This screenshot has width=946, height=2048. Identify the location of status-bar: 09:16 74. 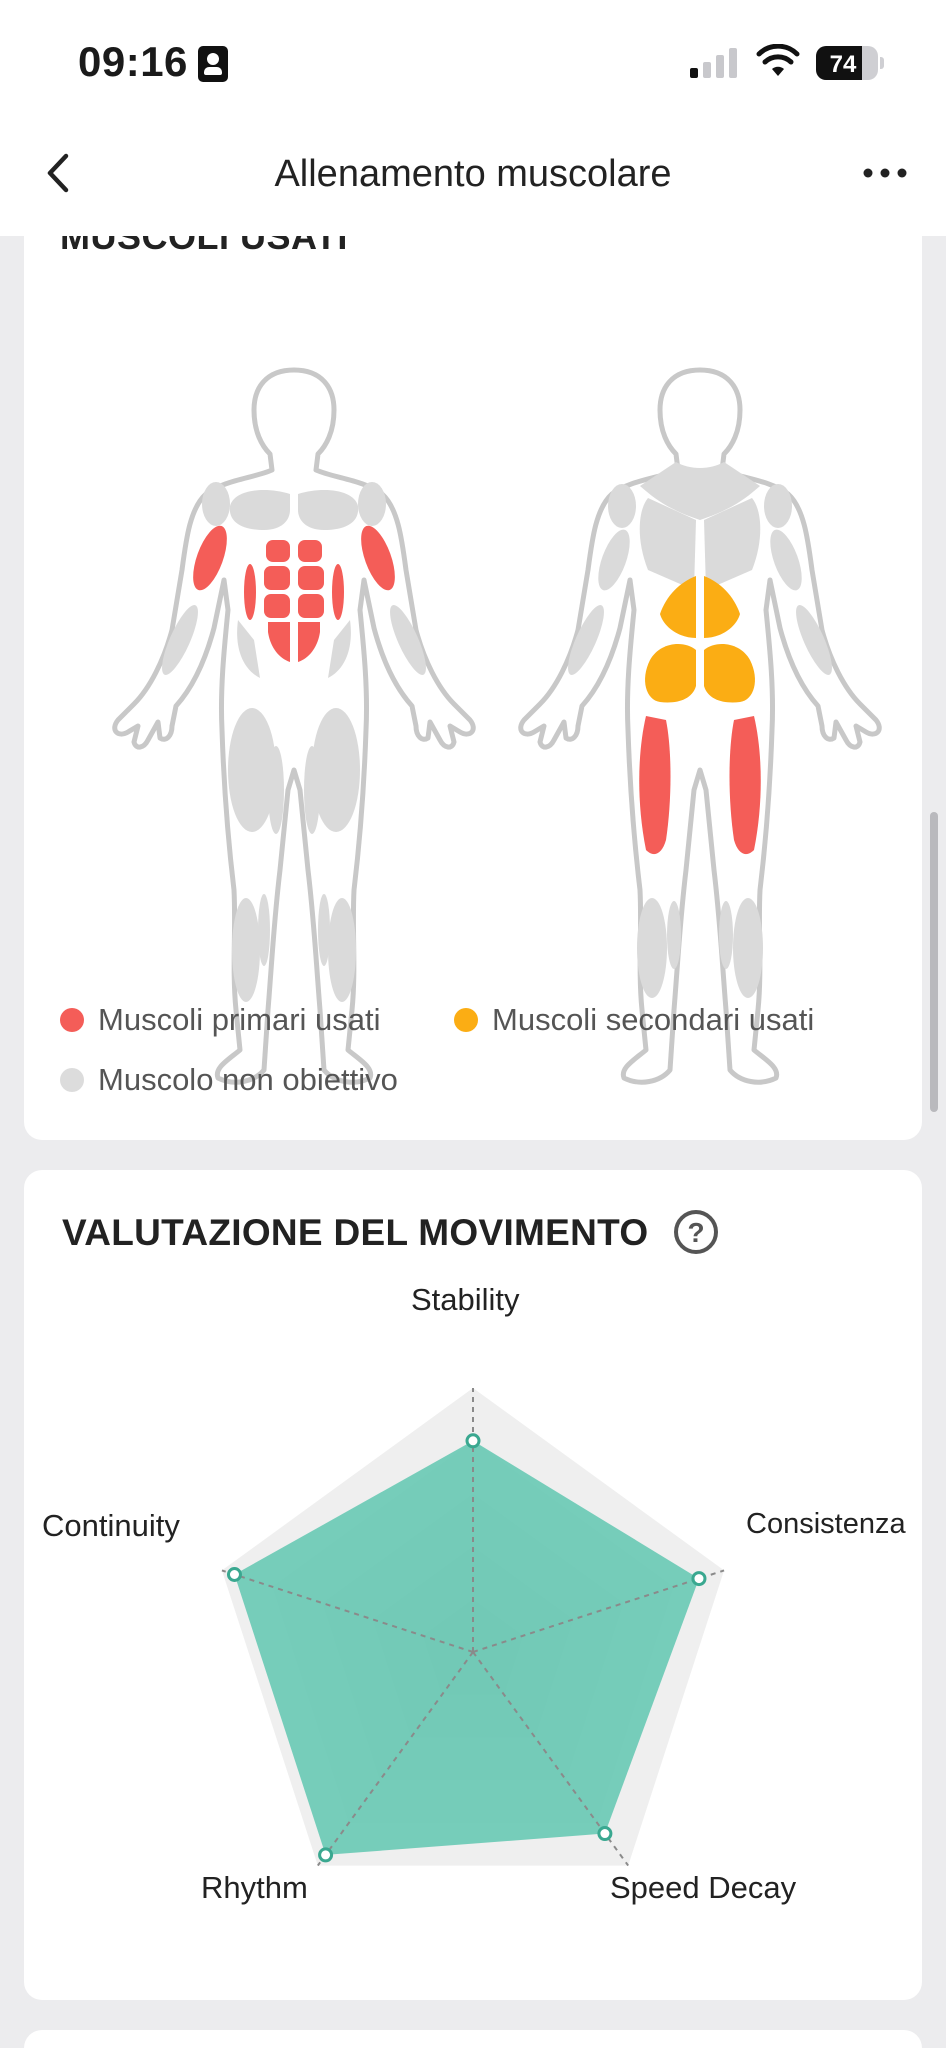
(473, 60).